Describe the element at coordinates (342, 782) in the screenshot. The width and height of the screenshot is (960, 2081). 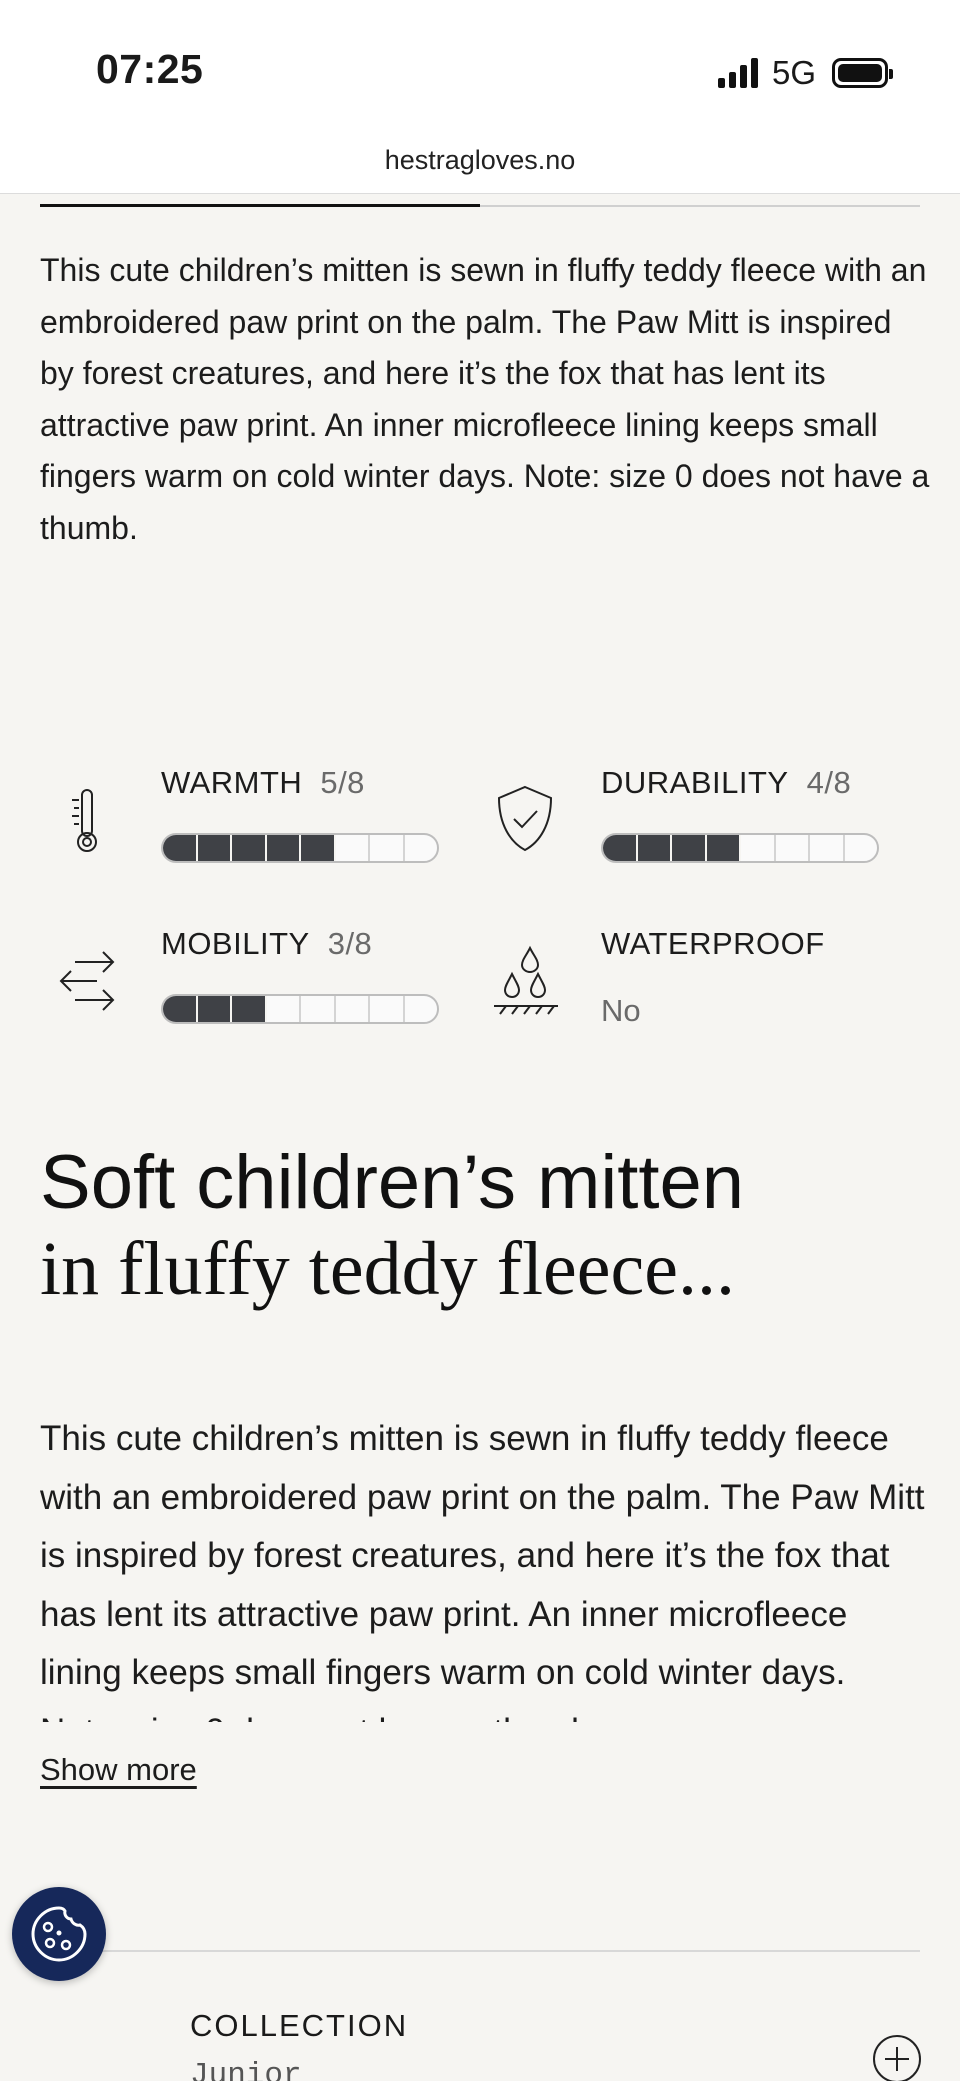
I see `warmth-value: 5/8` at that location.